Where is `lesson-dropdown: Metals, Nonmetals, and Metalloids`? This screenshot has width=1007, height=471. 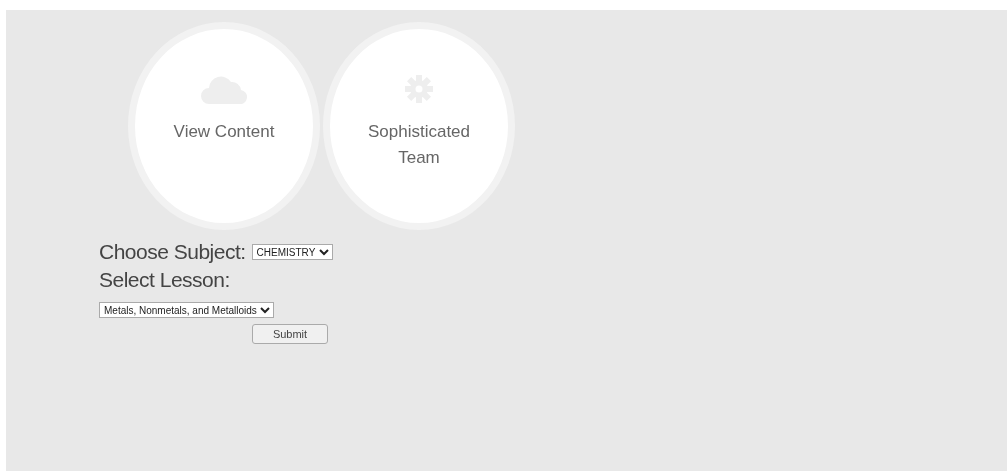 lesson-dropdown: Metals, Nonmetals, and Metalloids is located at coordinates (186, 310).